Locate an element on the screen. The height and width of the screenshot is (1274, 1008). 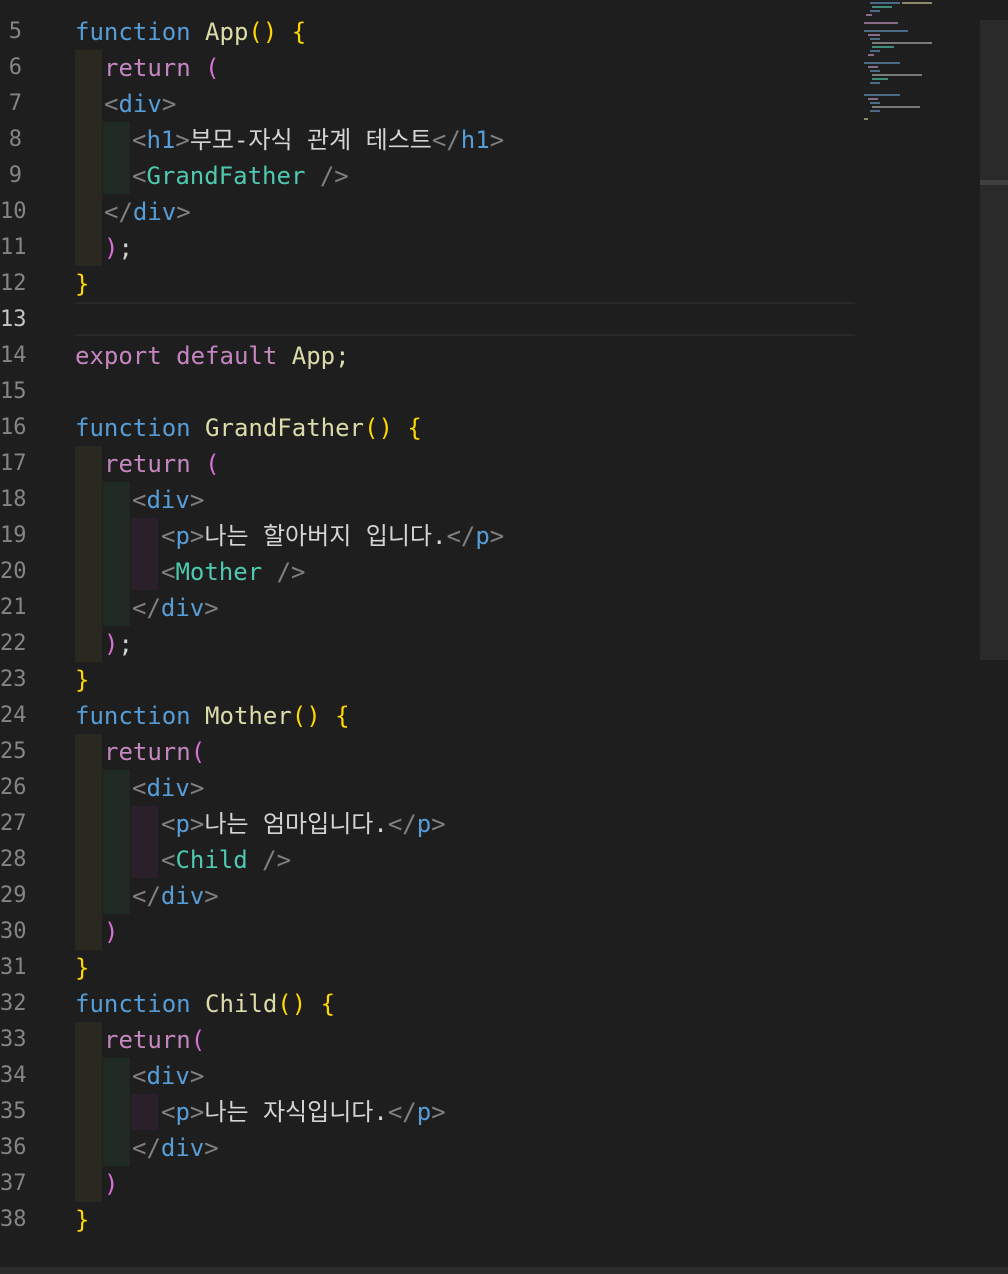
minimap-preview is located at coordinates (920, 65).